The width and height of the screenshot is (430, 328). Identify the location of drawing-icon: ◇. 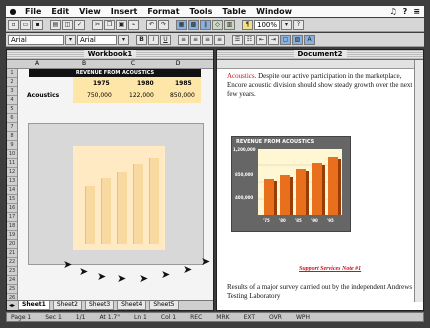
(217, 24).